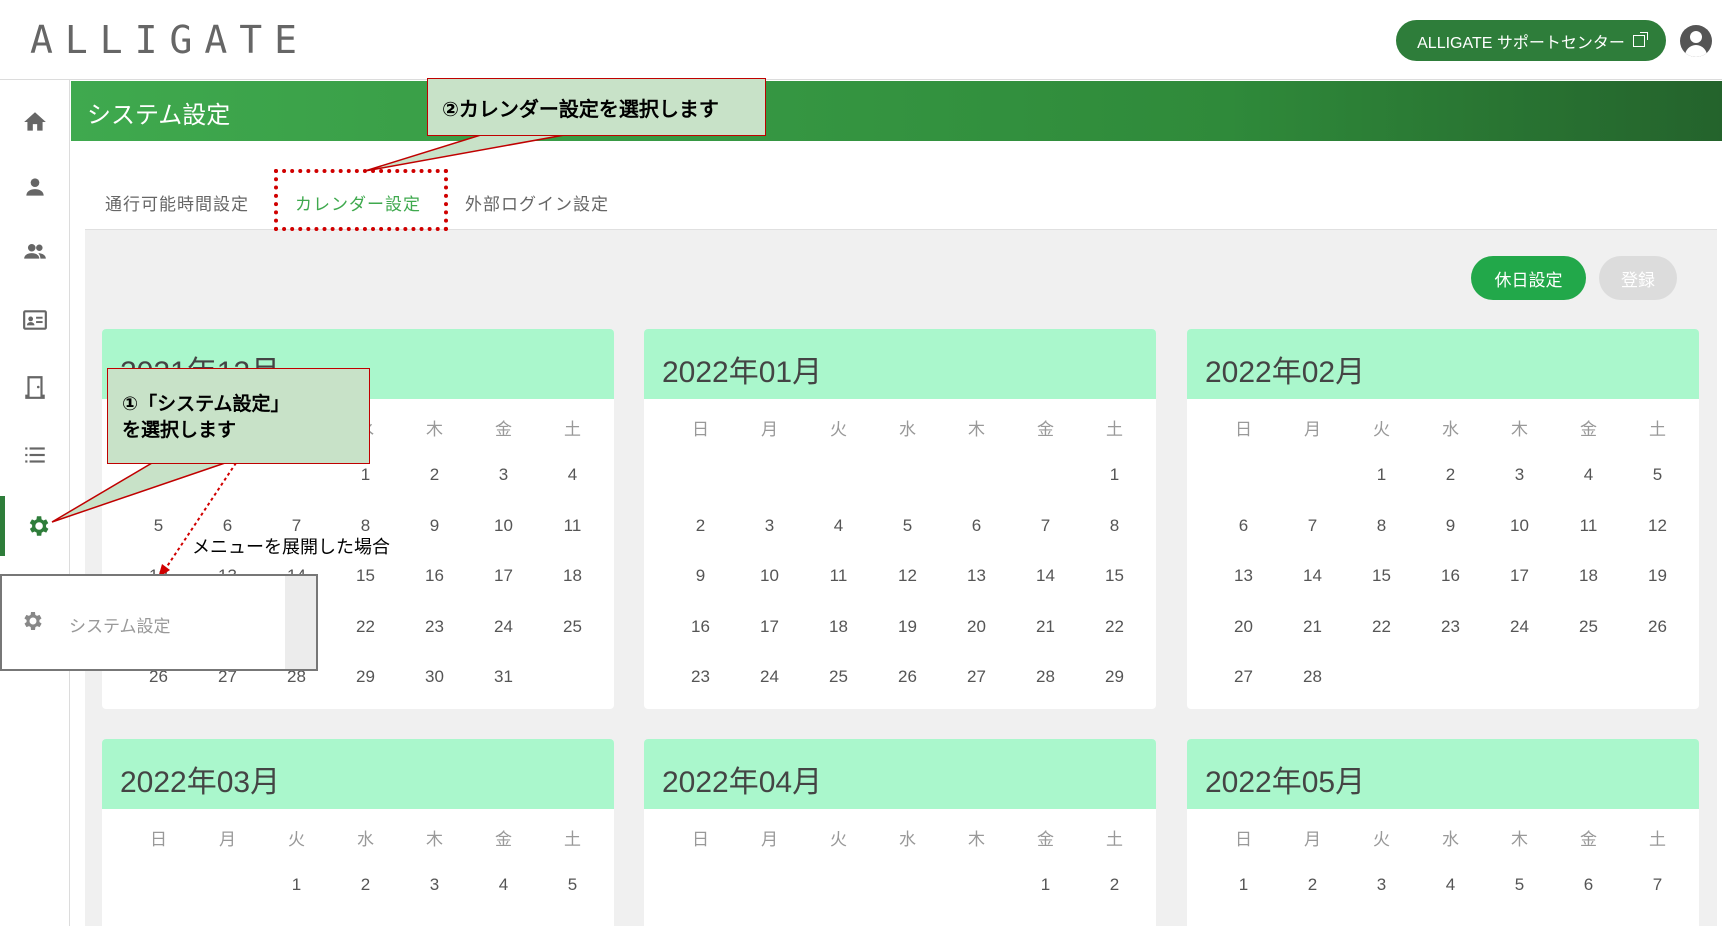 Image resolution: width=1722 pixels, height=926 pixels. I want to click on support-center-button: ALLIGATE サポートセンター, so click(1531, 40).